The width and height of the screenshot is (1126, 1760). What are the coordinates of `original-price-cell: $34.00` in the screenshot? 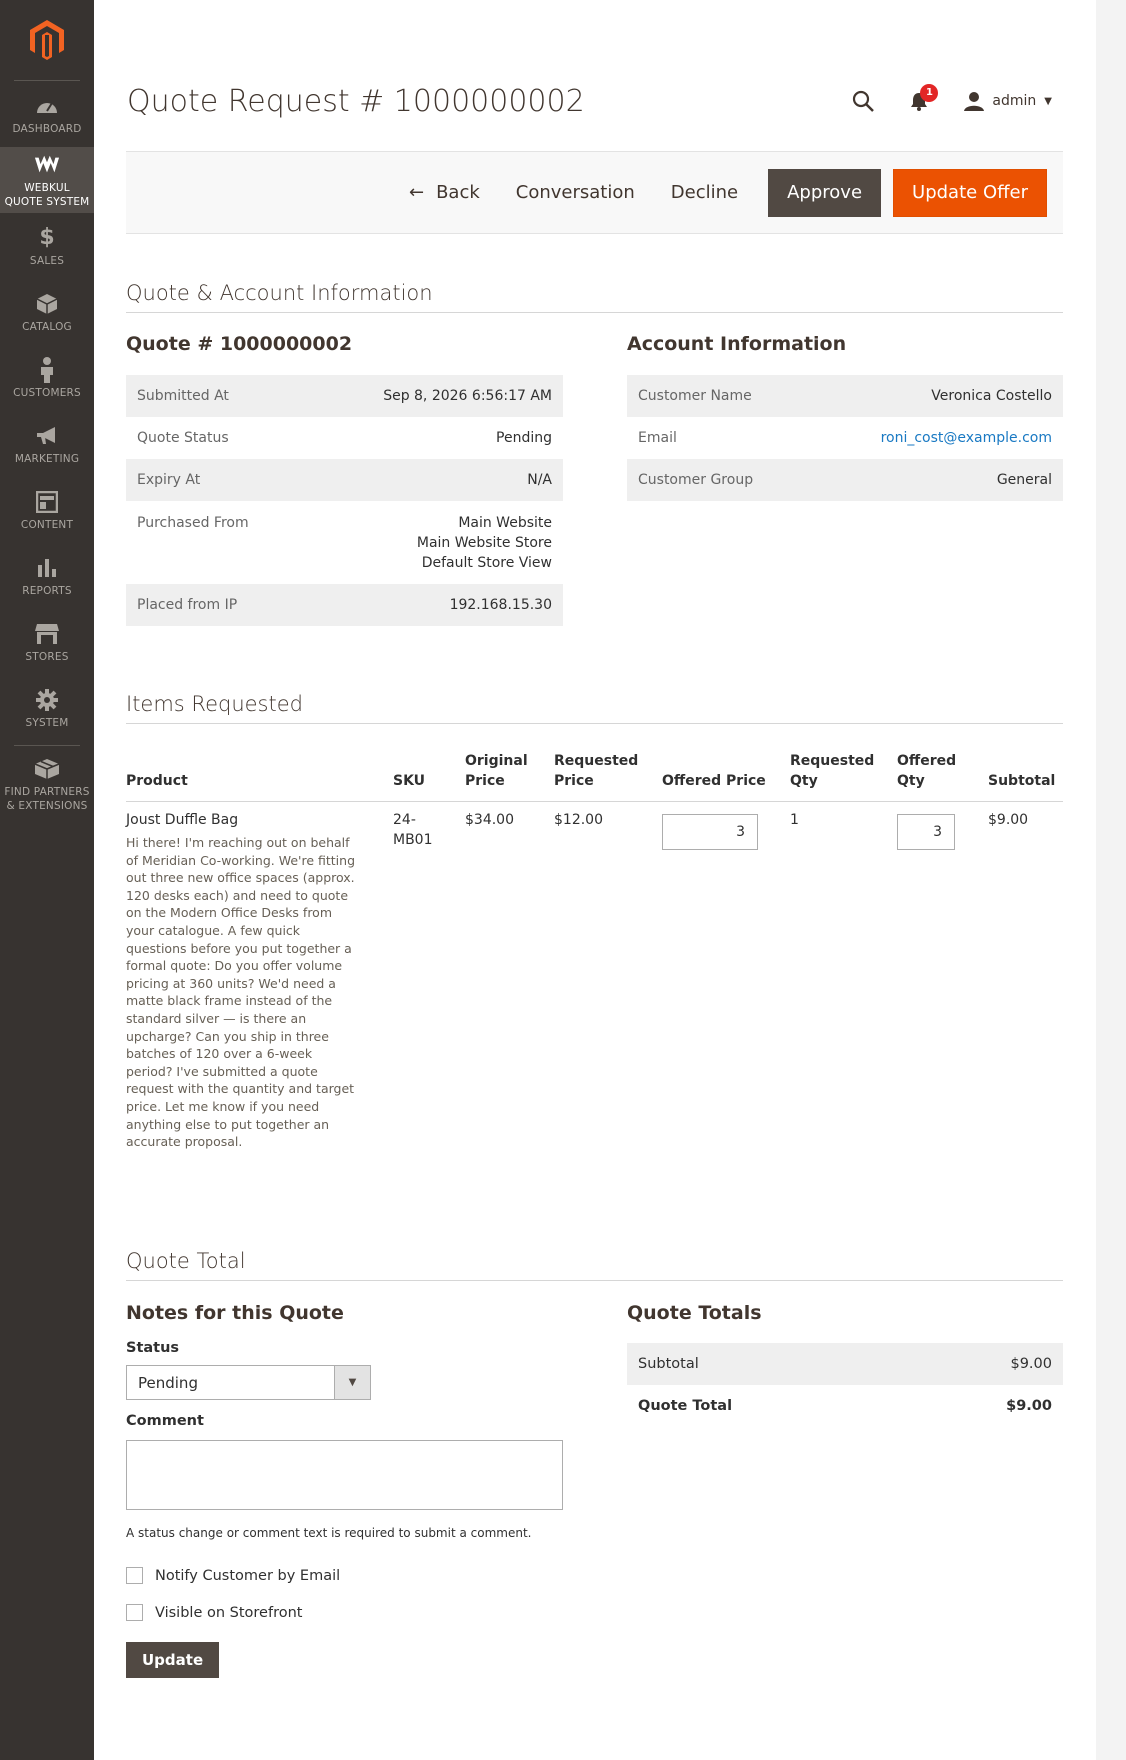 It's located at (489, 820).